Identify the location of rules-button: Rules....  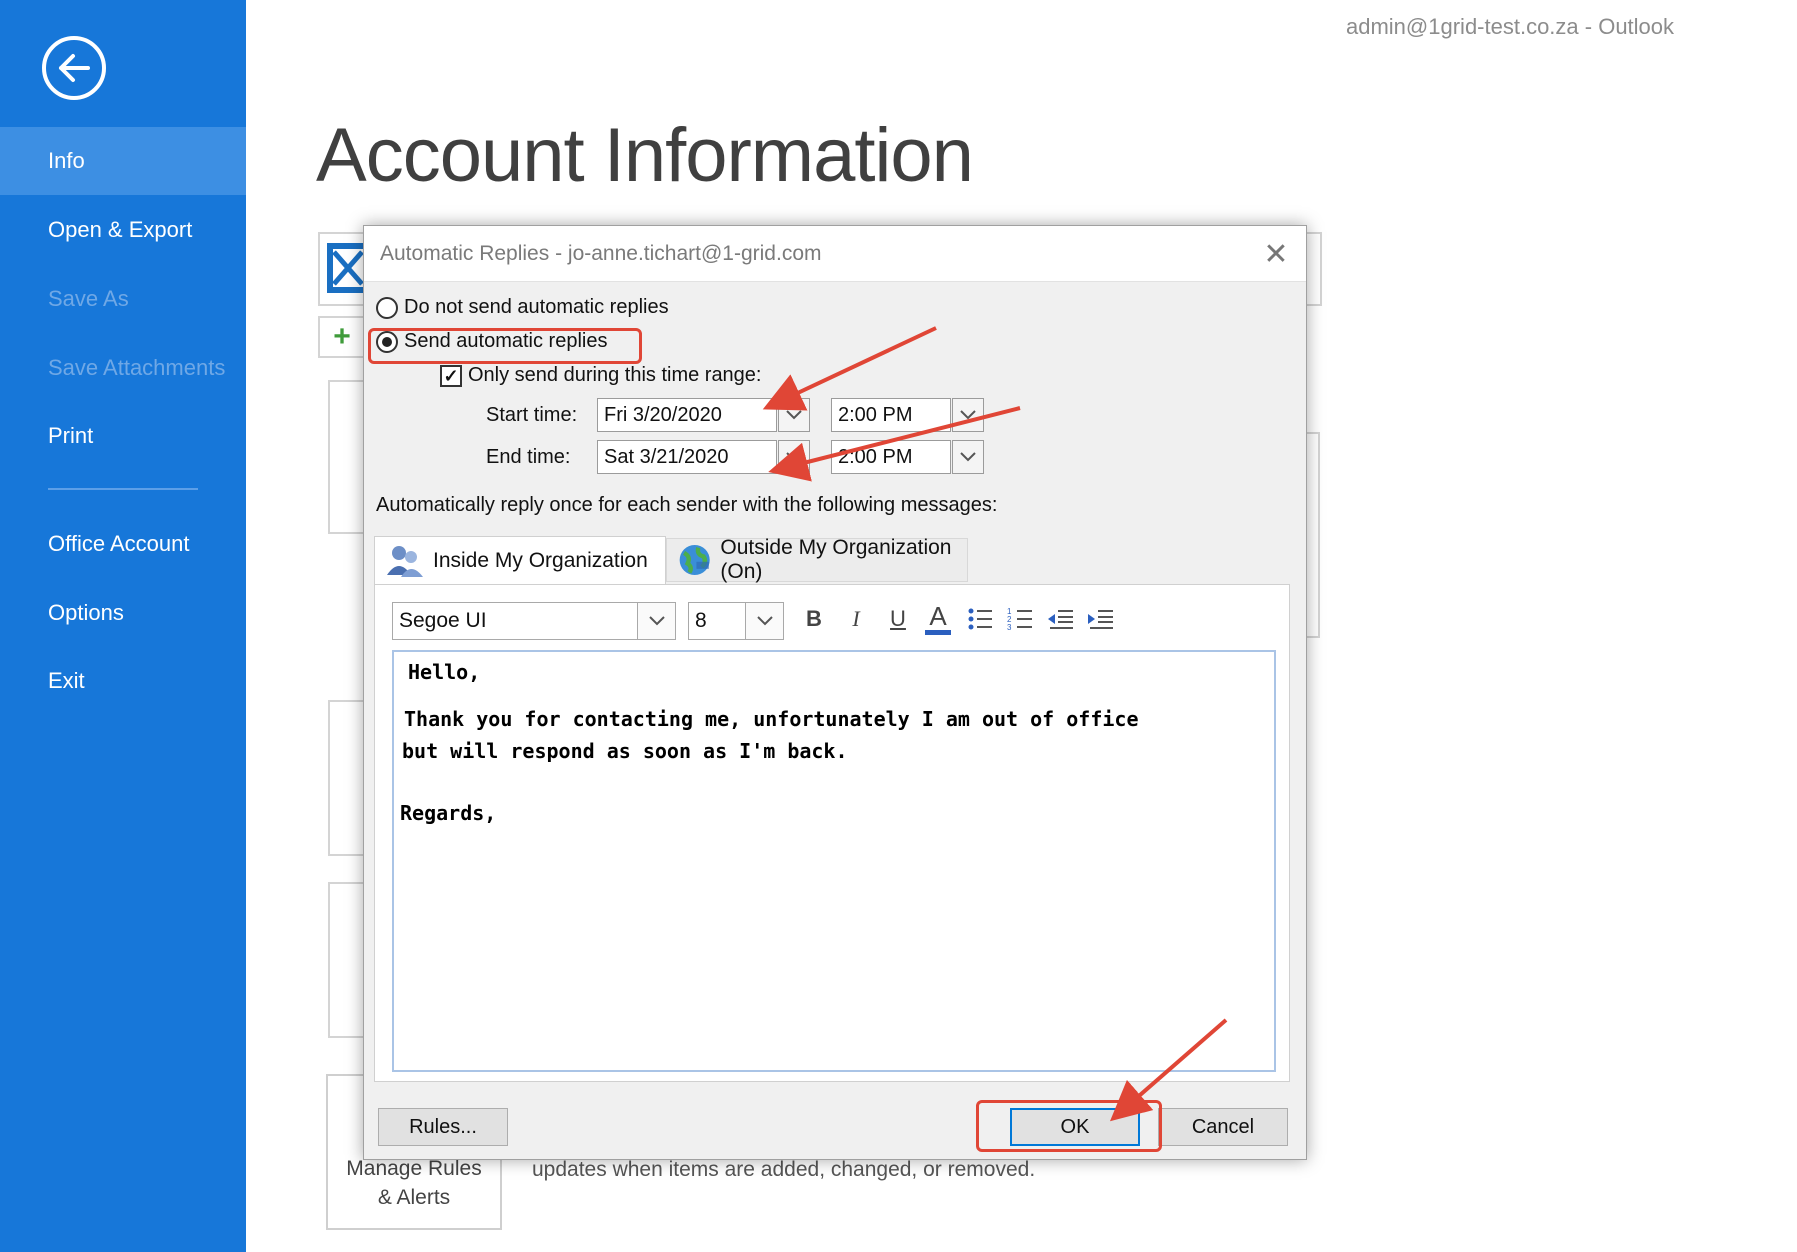
(443, 1127).